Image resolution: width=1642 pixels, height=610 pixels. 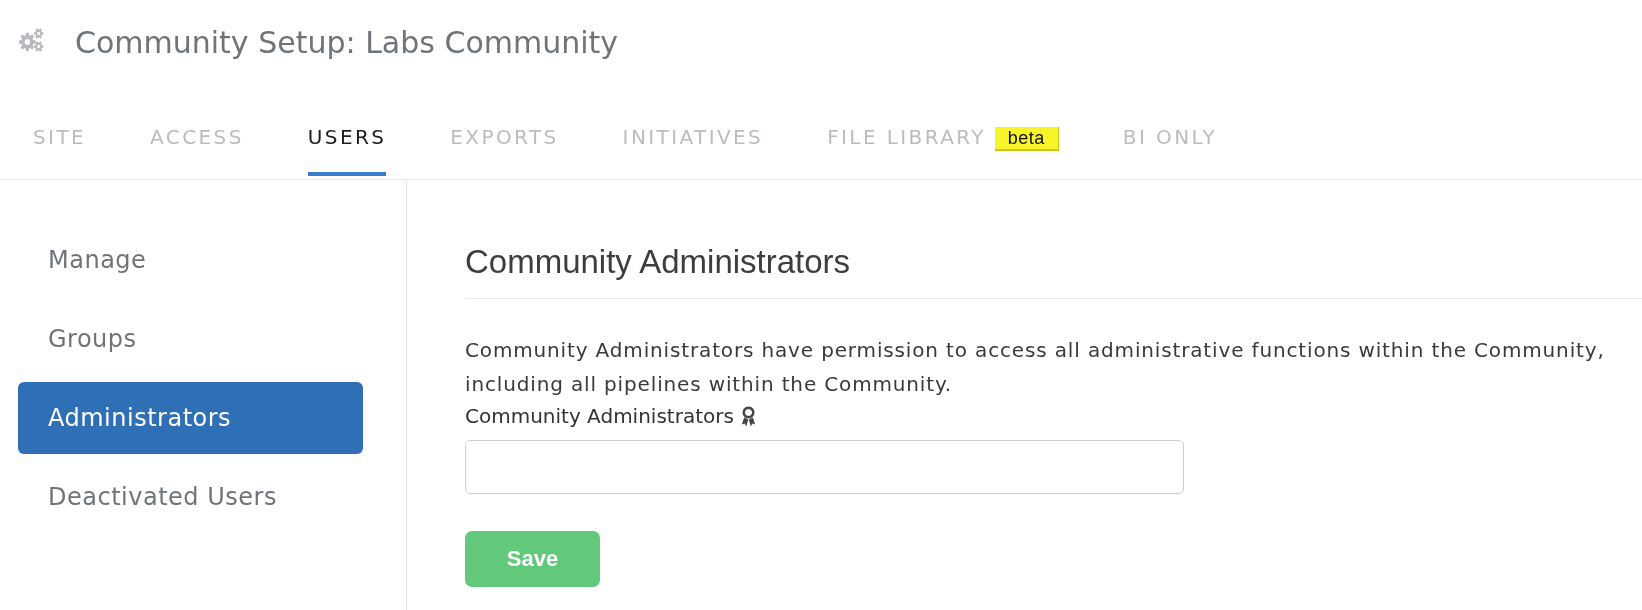 What do you see at coordinates (347, 131) in the screenshot?
I see `nav-tab: USERS` at bounding box center [347, 131].